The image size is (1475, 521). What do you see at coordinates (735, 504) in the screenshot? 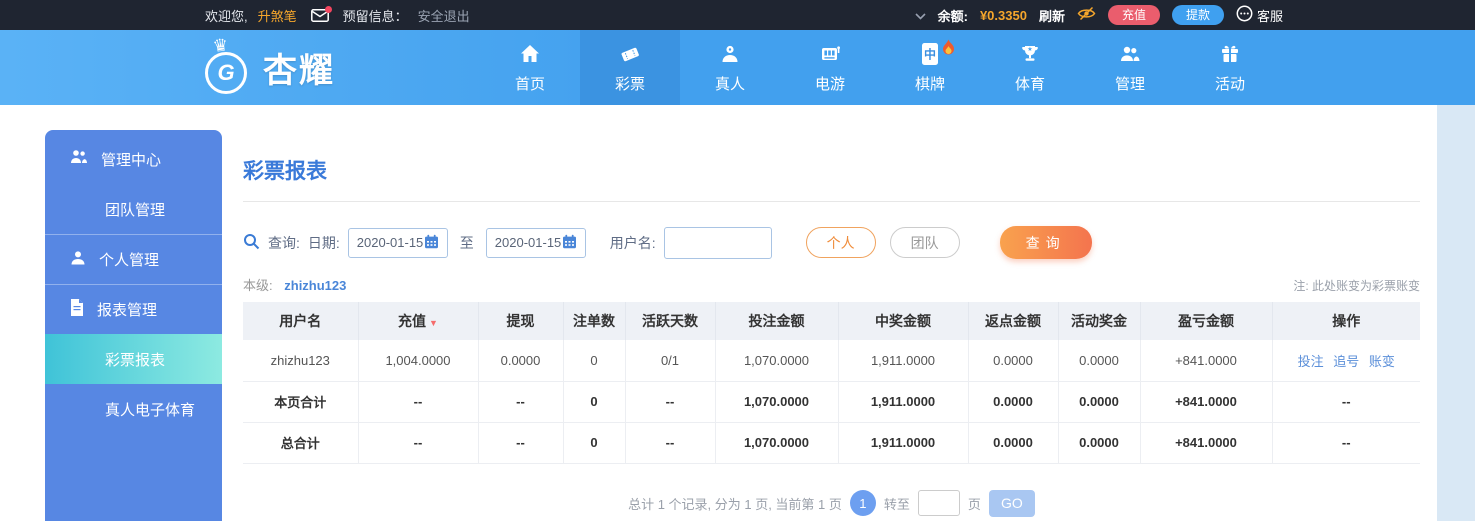
I see `pagination-summary: 总计 1 个记录, 分为 1 页, 当前第 1 页` at bounding box center [735, 504].